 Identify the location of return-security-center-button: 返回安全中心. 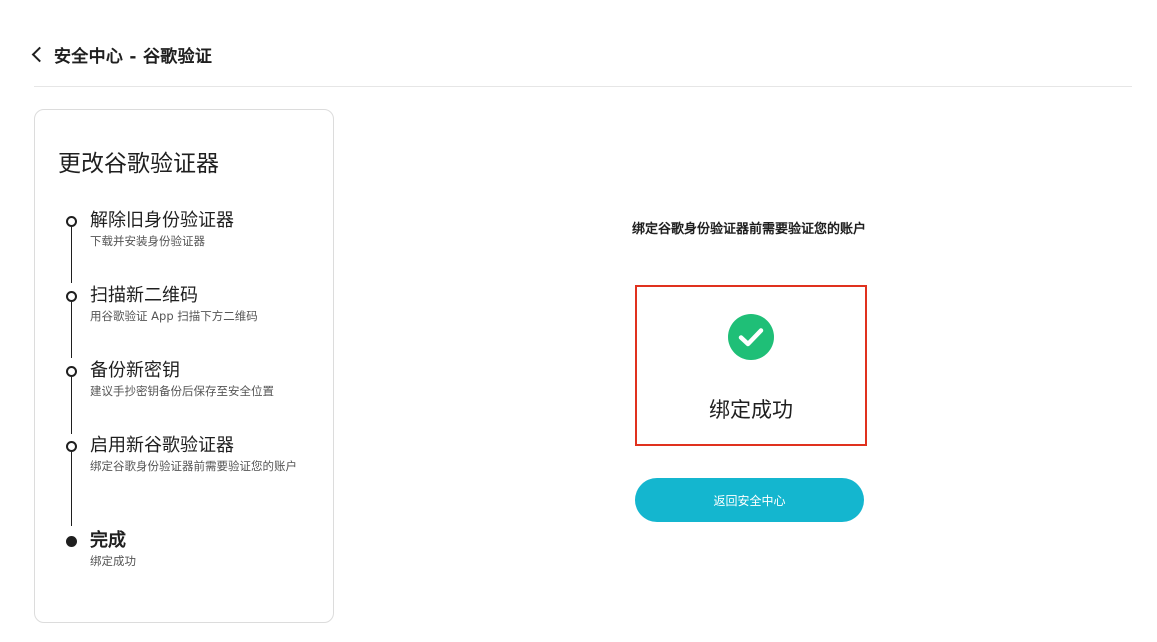
(749, 500).